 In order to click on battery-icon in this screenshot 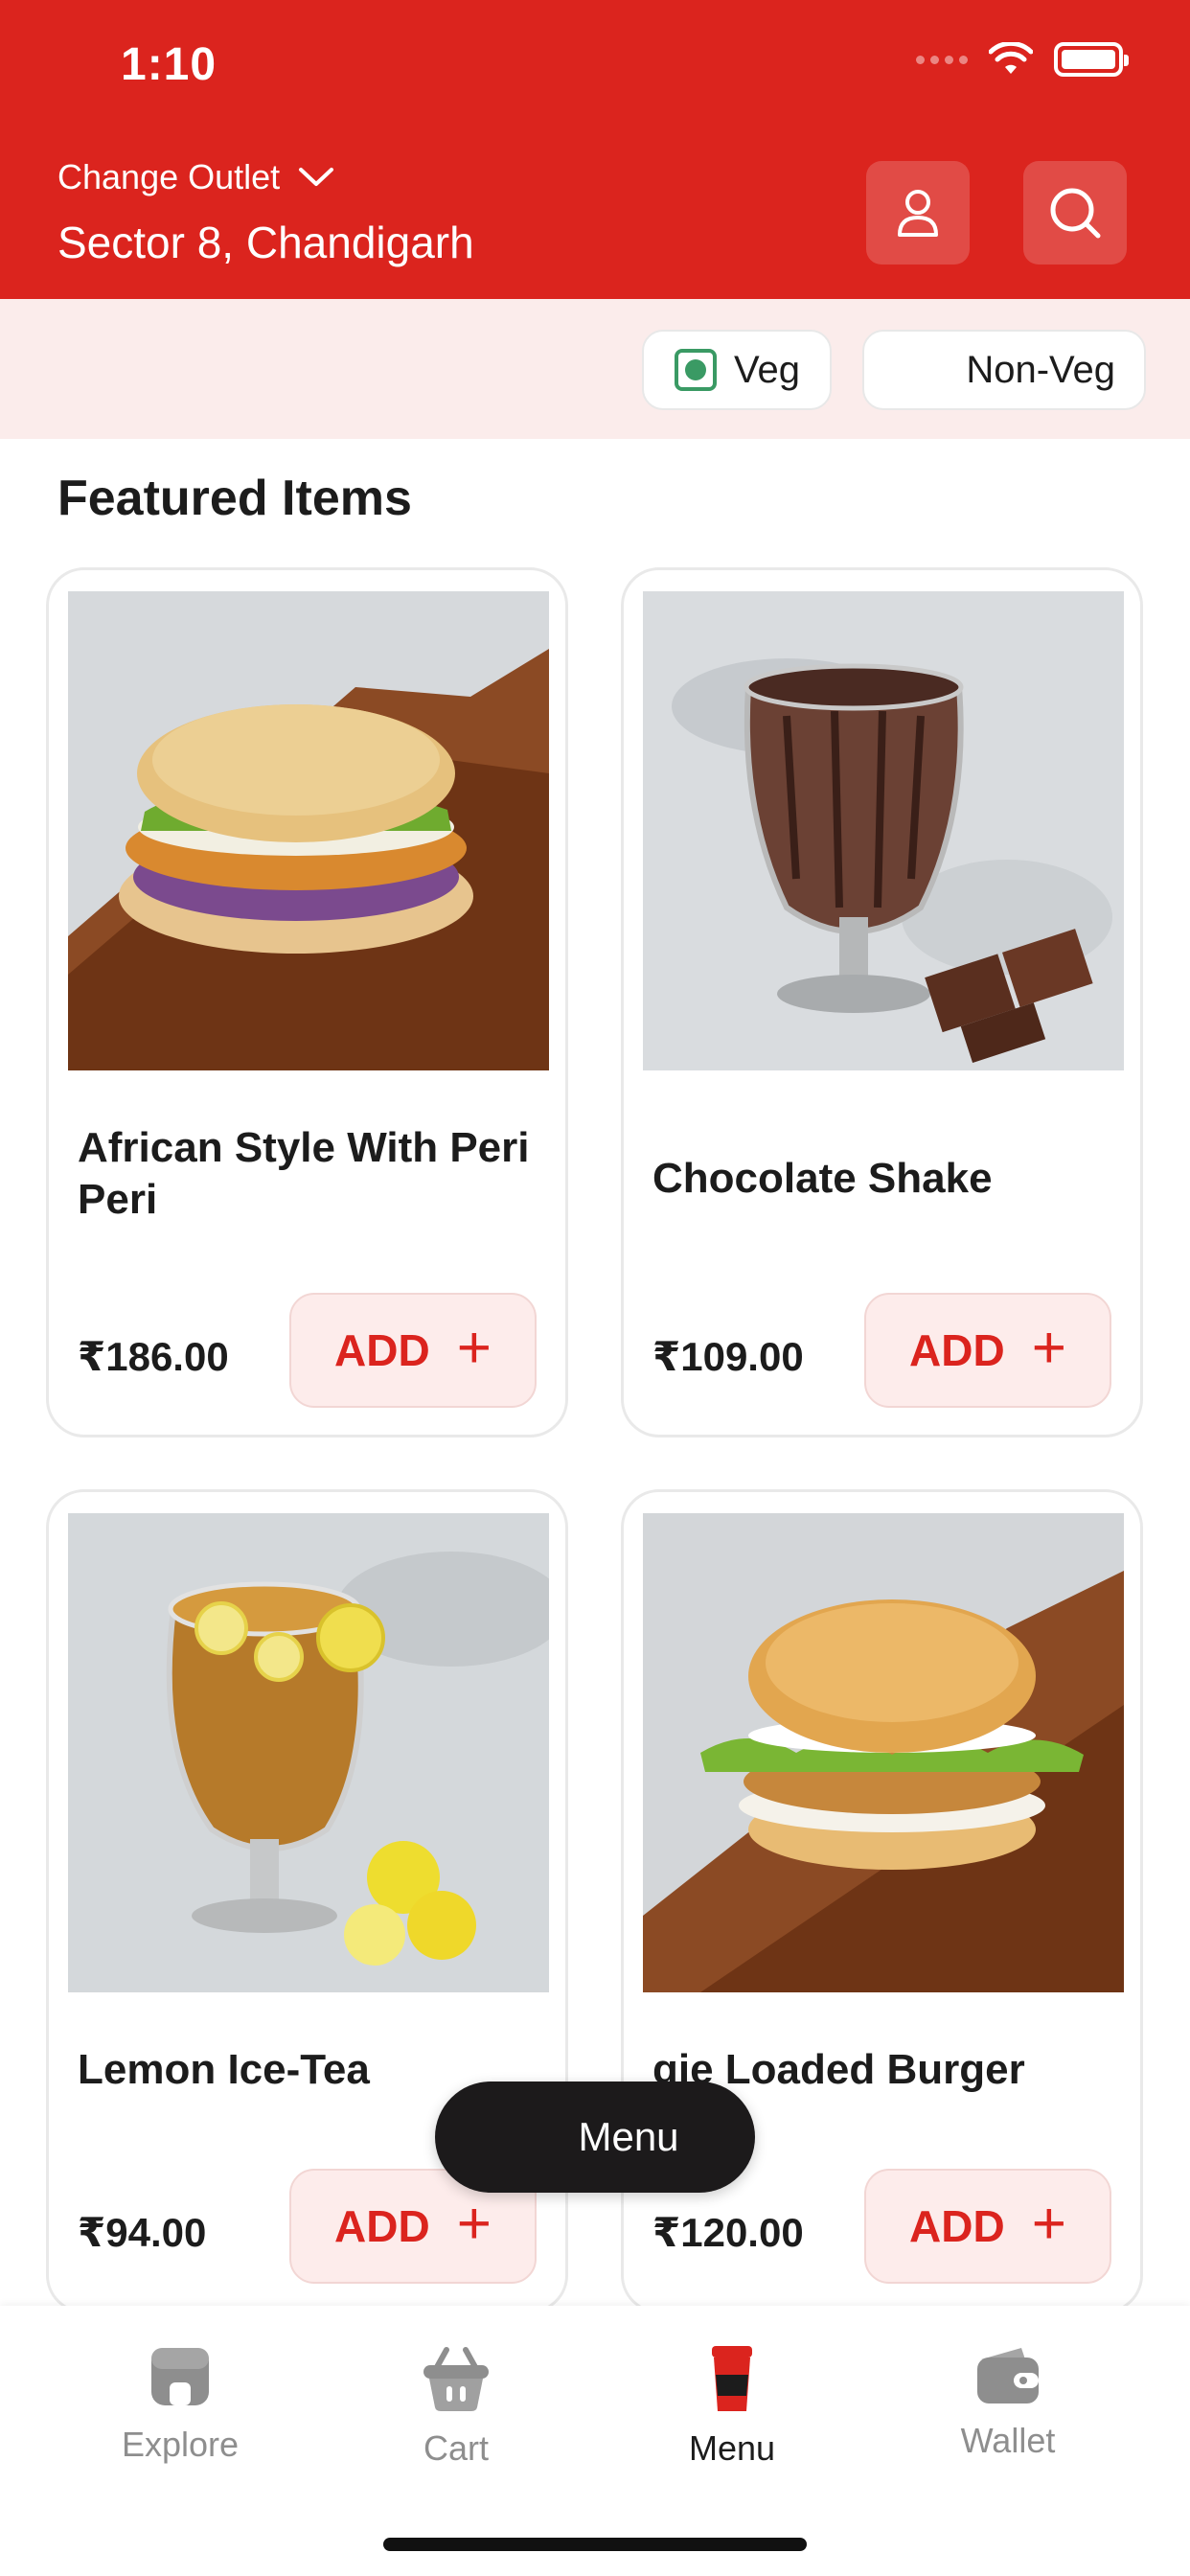, I will do `click(1092, 59)`.